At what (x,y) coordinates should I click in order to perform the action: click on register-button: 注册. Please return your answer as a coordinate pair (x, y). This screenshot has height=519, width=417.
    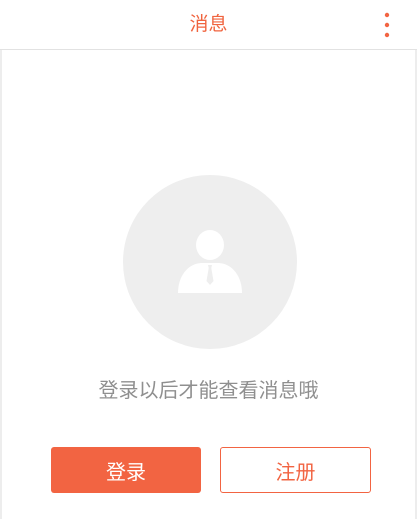
    Looking at the image, I should click on (295, 470).